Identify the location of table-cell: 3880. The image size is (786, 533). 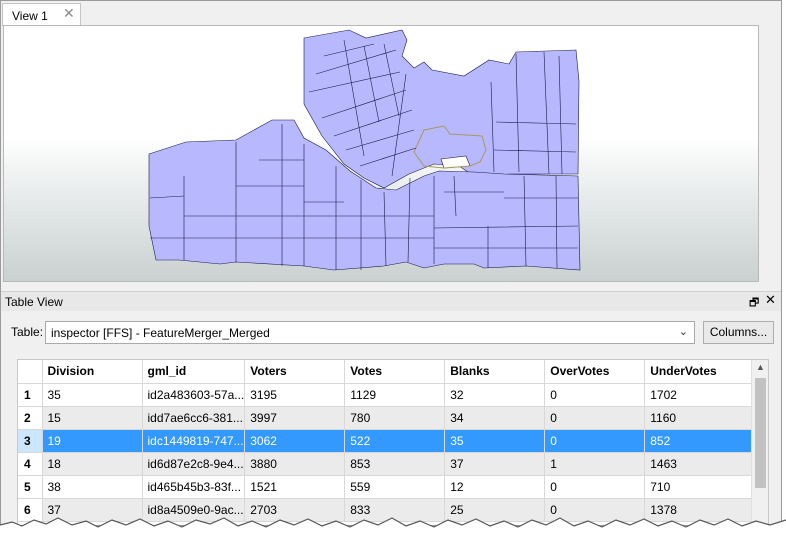
(295, 464).